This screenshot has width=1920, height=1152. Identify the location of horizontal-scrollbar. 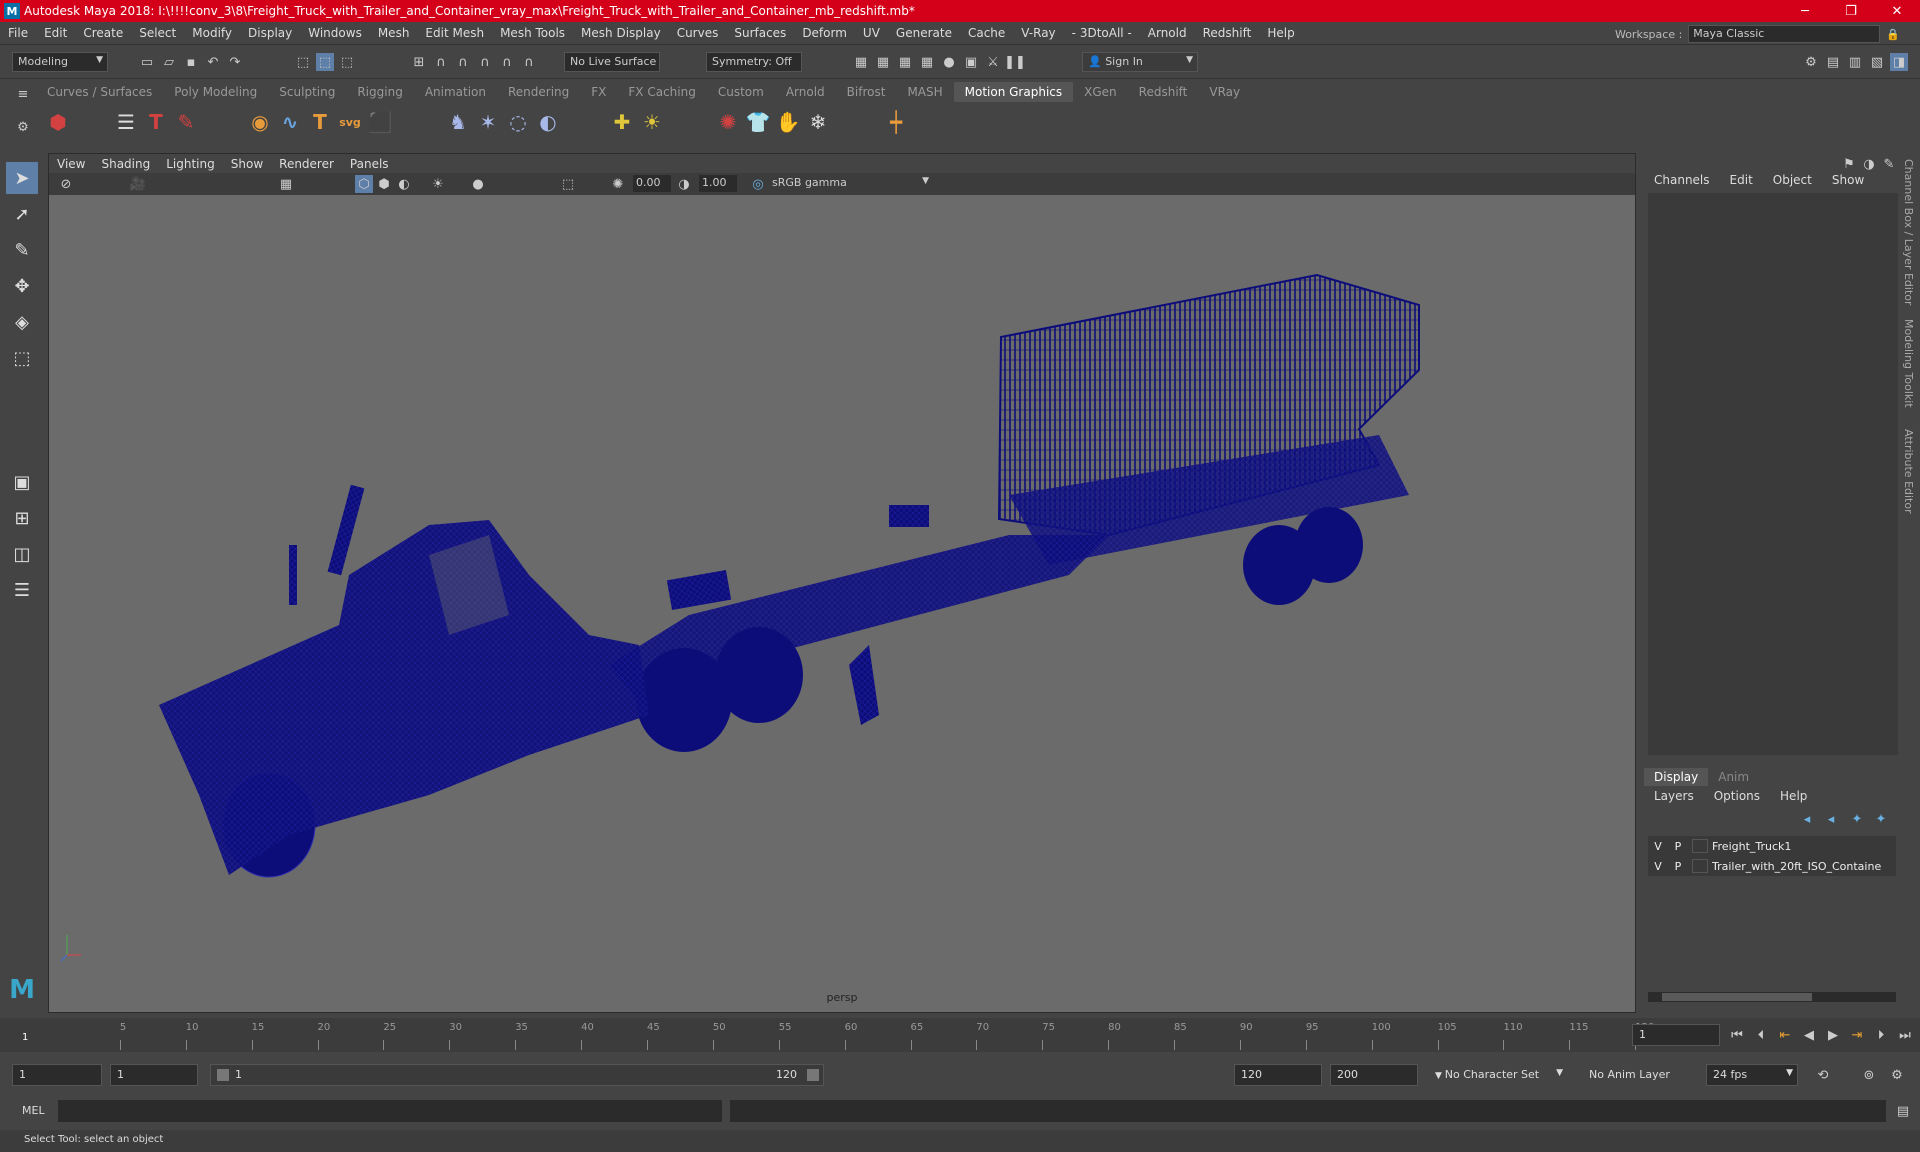
(1772, 997).